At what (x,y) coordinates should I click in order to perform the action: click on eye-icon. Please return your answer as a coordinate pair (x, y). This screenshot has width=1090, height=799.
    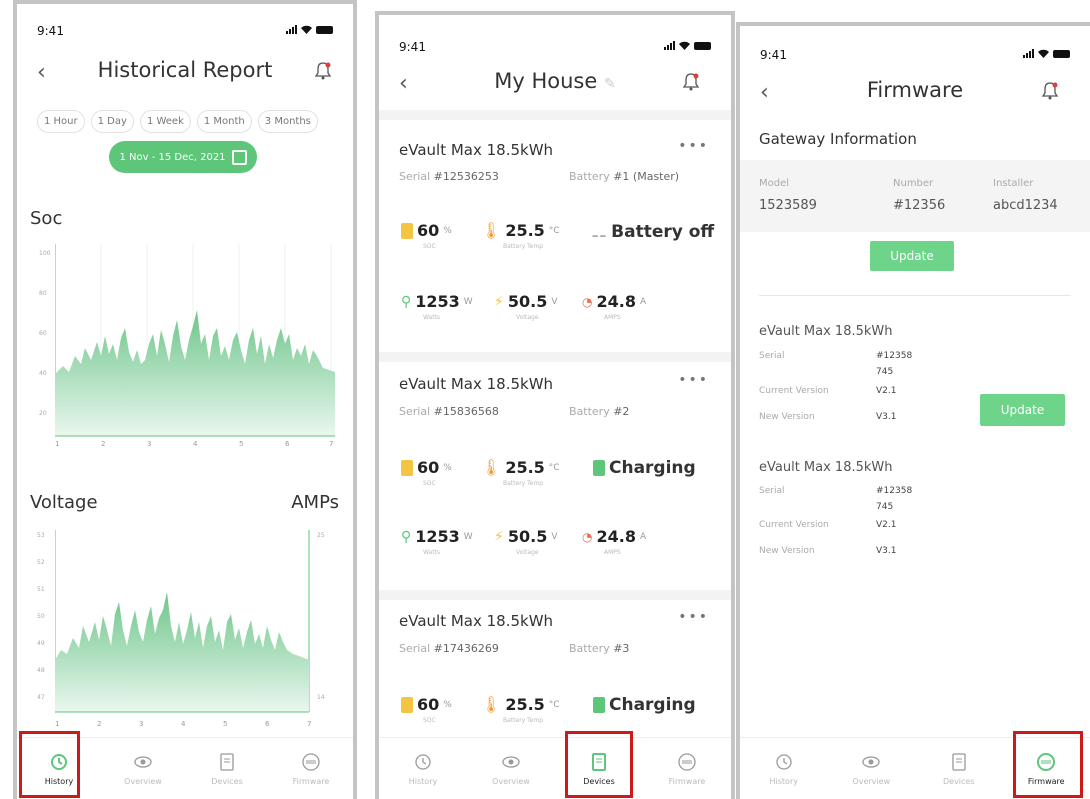
    Looking at the image, I should click on (143, 762).